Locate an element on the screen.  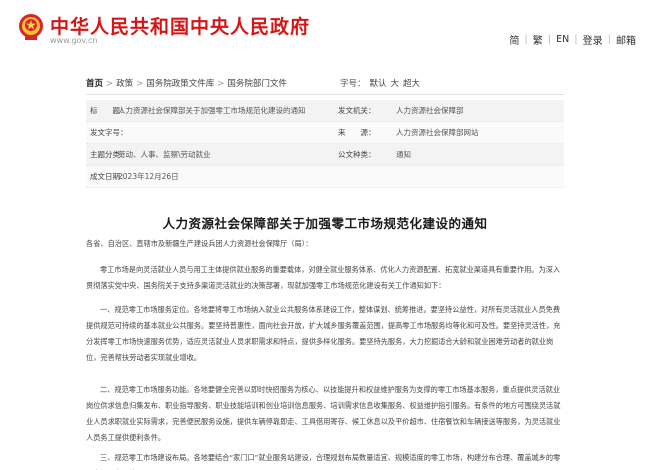
nav-login: 登录 is located at coordinates (593, 39).